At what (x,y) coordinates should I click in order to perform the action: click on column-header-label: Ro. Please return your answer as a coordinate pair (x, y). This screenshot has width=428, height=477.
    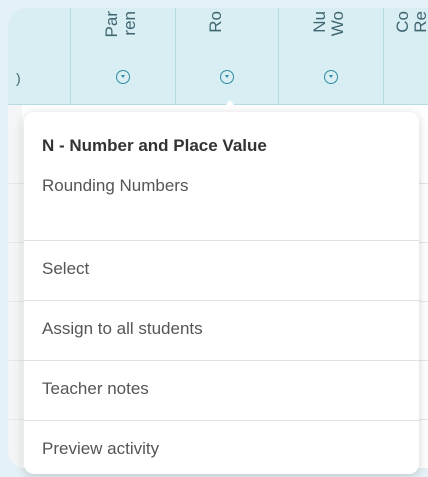
    Looking at the image, I should click on (215, 22).